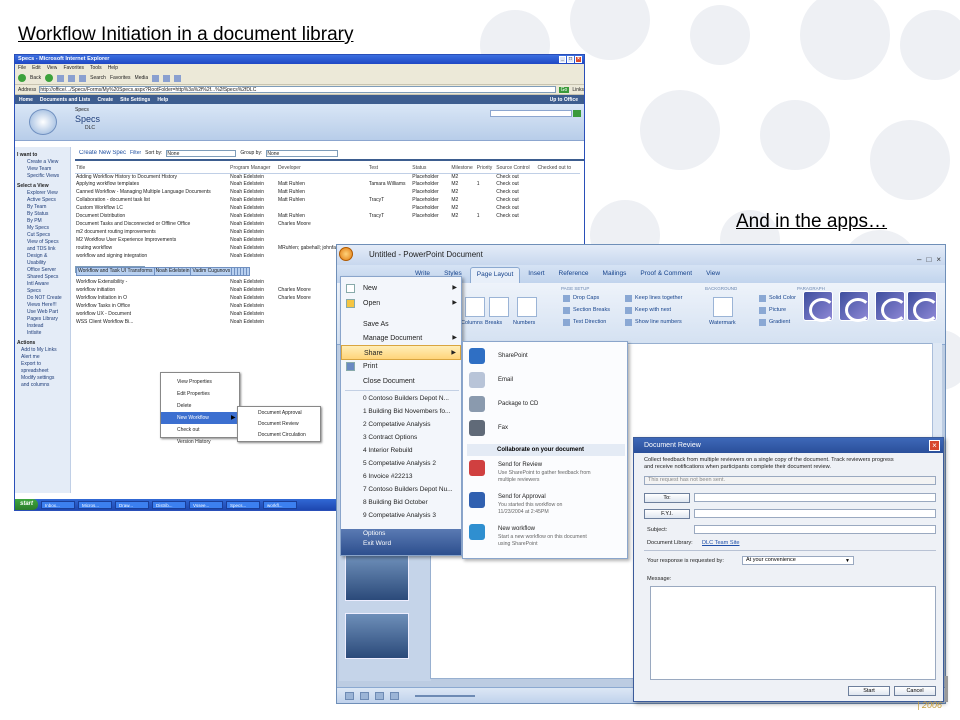 The image size is (960, 720). What do you see at coordinates (934, 445) in the screenshot?
I see `dialog-close-icon: ×` at bounding box center [934, 445].